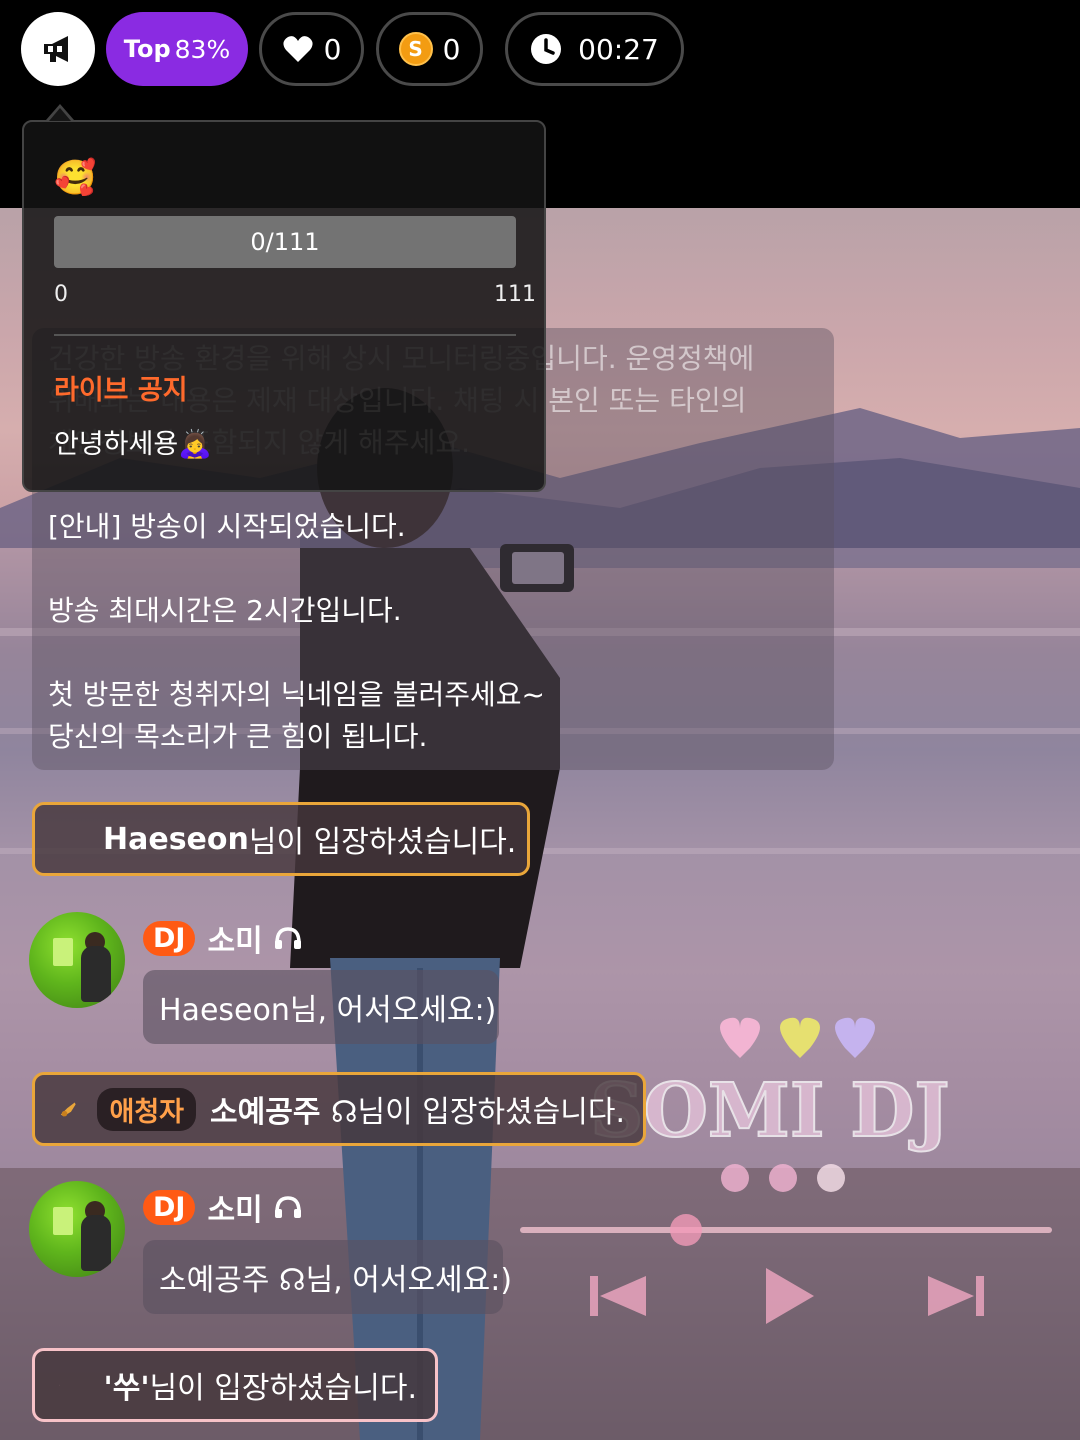 The height and width of the screenshot is (1440, 1080). Describe the element at coordinates (176, 839) in the screenshot. I see `entry-user-name: Haeseon` at that location.